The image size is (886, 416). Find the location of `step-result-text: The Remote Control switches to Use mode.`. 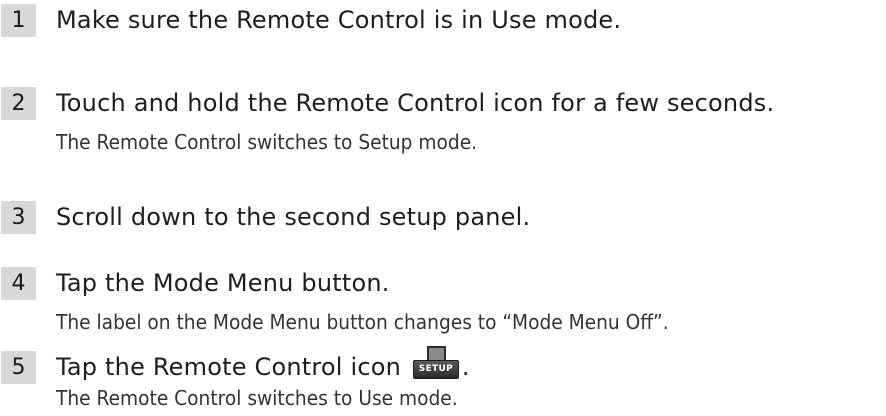

step-result-text: The Remote Control switches to Use mode. is located at coordinates (257, 398).